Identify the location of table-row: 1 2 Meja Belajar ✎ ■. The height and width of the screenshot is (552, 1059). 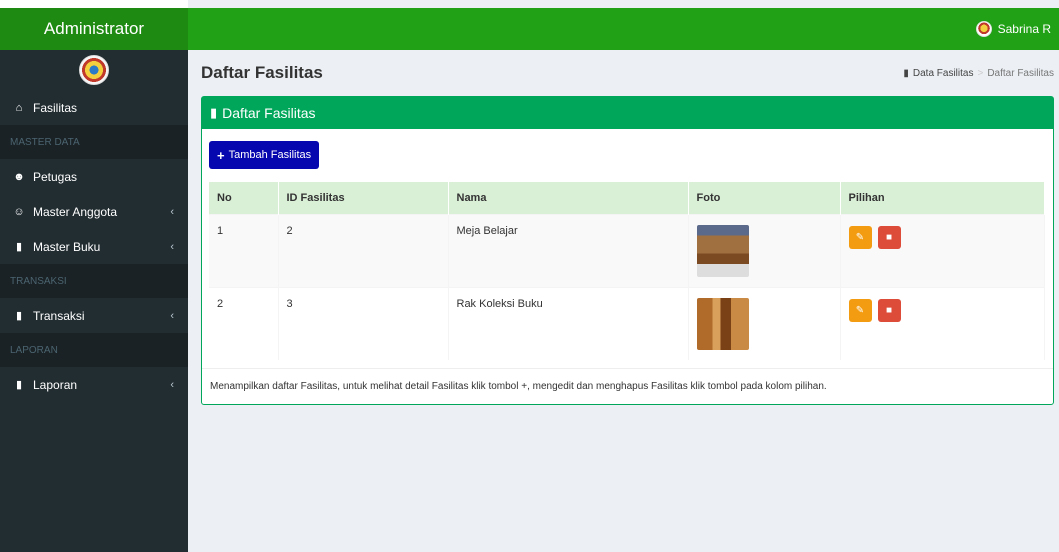
(627, 250).